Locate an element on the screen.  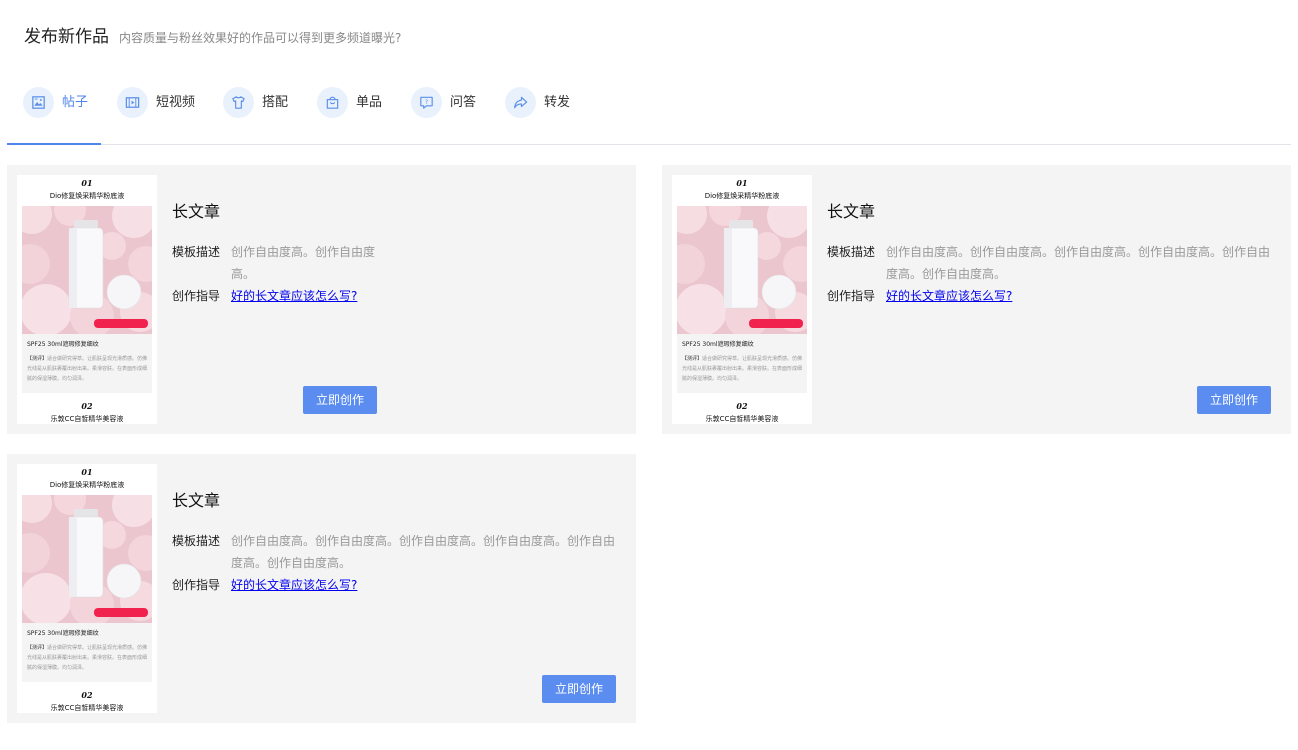
tab-label: 搭配 is located at coordinates (275, 102).